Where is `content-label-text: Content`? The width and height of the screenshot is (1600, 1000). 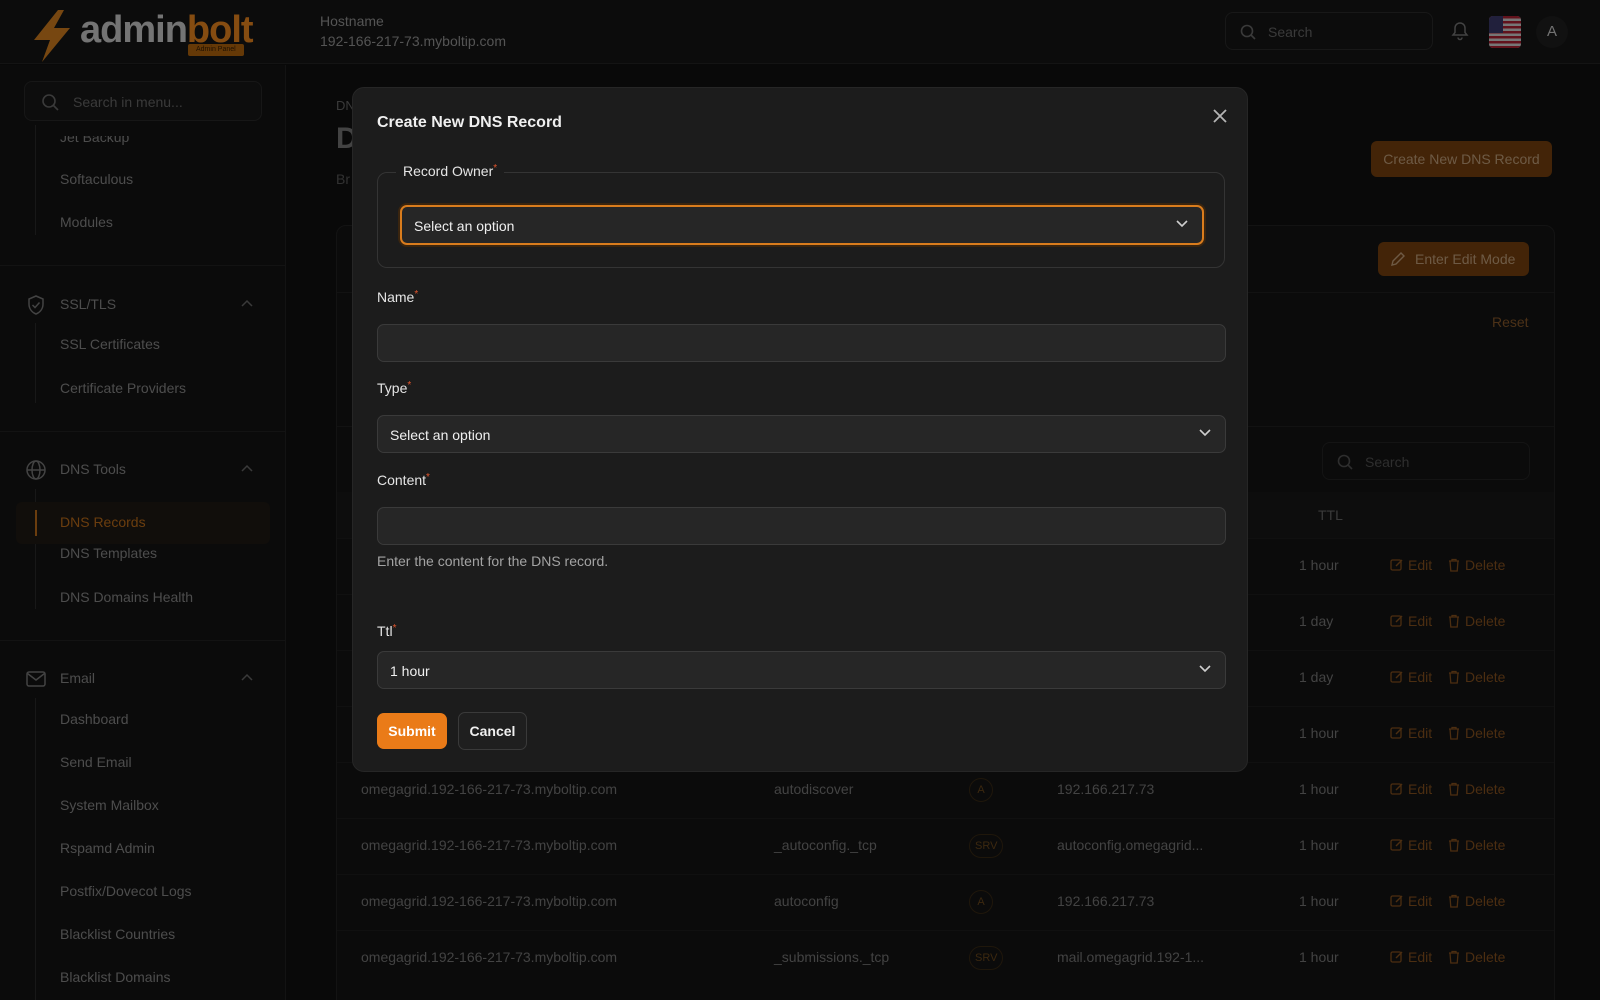 content-label-text: Content is located at coordinates (402, 480).